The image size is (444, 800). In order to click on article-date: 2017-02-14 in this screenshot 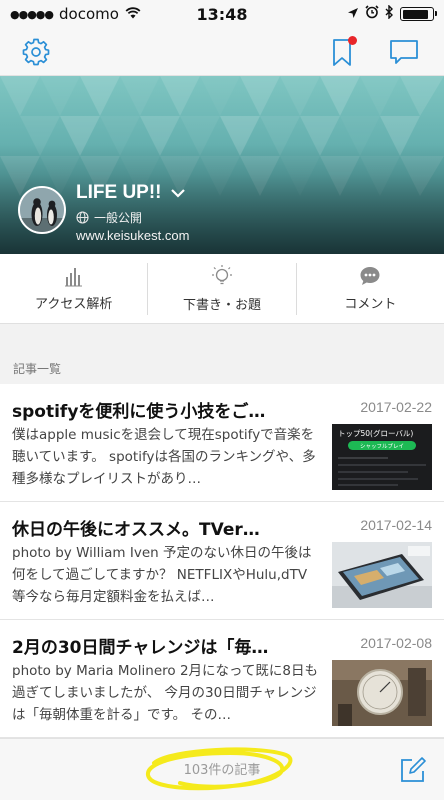, I will do `click(396, 525)`.